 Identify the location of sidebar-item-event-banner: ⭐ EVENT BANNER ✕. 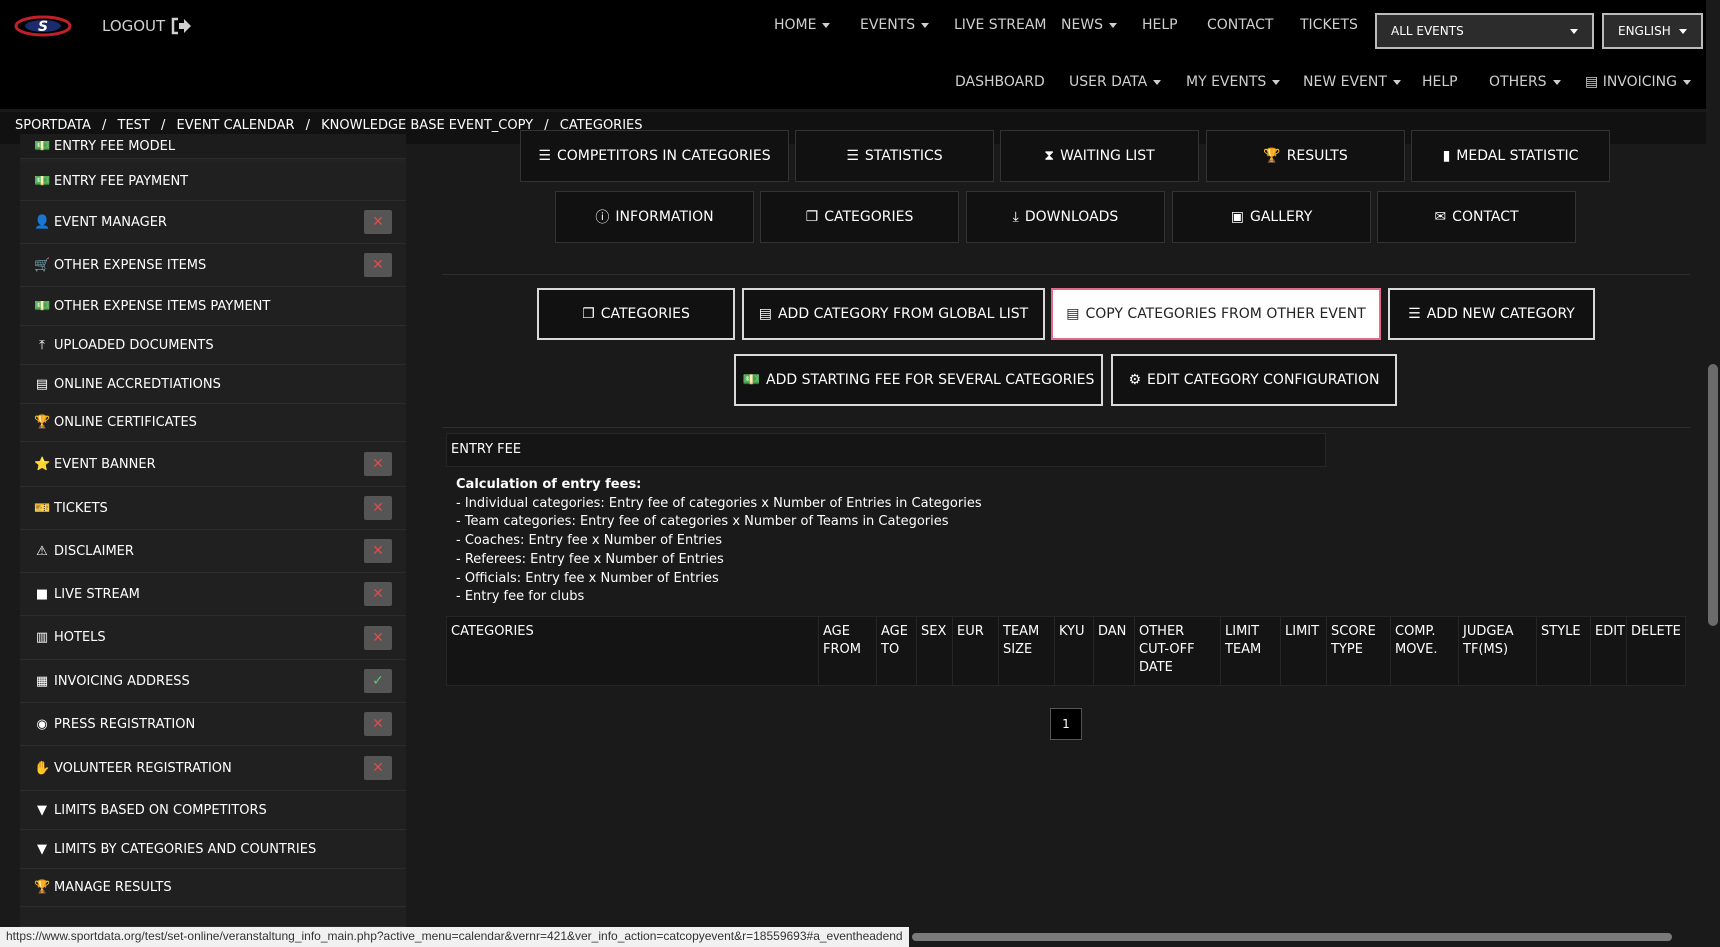
(213, 464).